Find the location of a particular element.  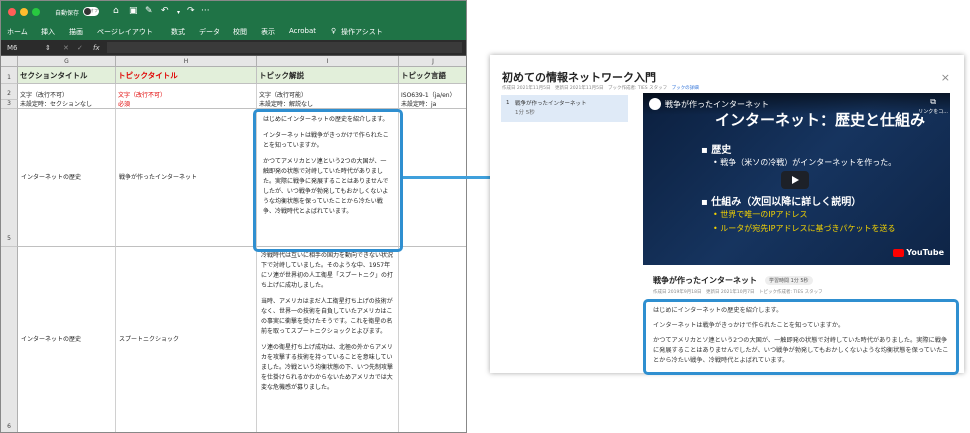

formula-bar: M6 ⇕ ✕ ✓ fx is located at coordinates (233, 48).